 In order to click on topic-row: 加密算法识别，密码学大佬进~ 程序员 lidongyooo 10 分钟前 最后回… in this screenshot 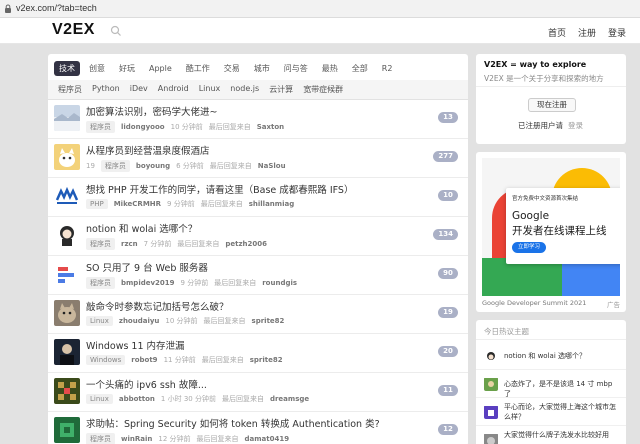, I will do `click(258, 119)`.